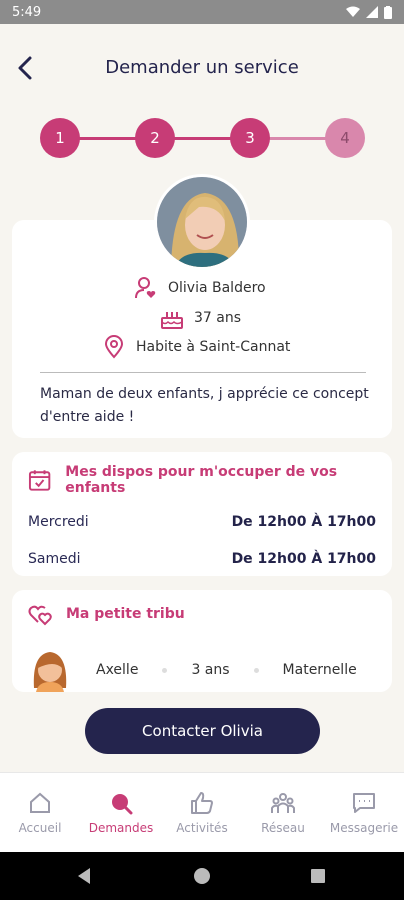 This screenshot has height=900, width=404. Describe the element at coordinates (121, 828) in the screenshot. I see `tab-label: Demandes` at that location.